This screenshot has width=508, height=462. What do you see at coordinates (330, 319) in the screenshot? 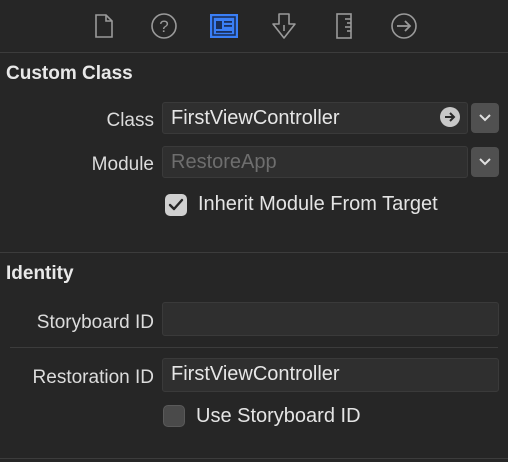
I see `storyboard-id-input` at bounding box center [330, 319].